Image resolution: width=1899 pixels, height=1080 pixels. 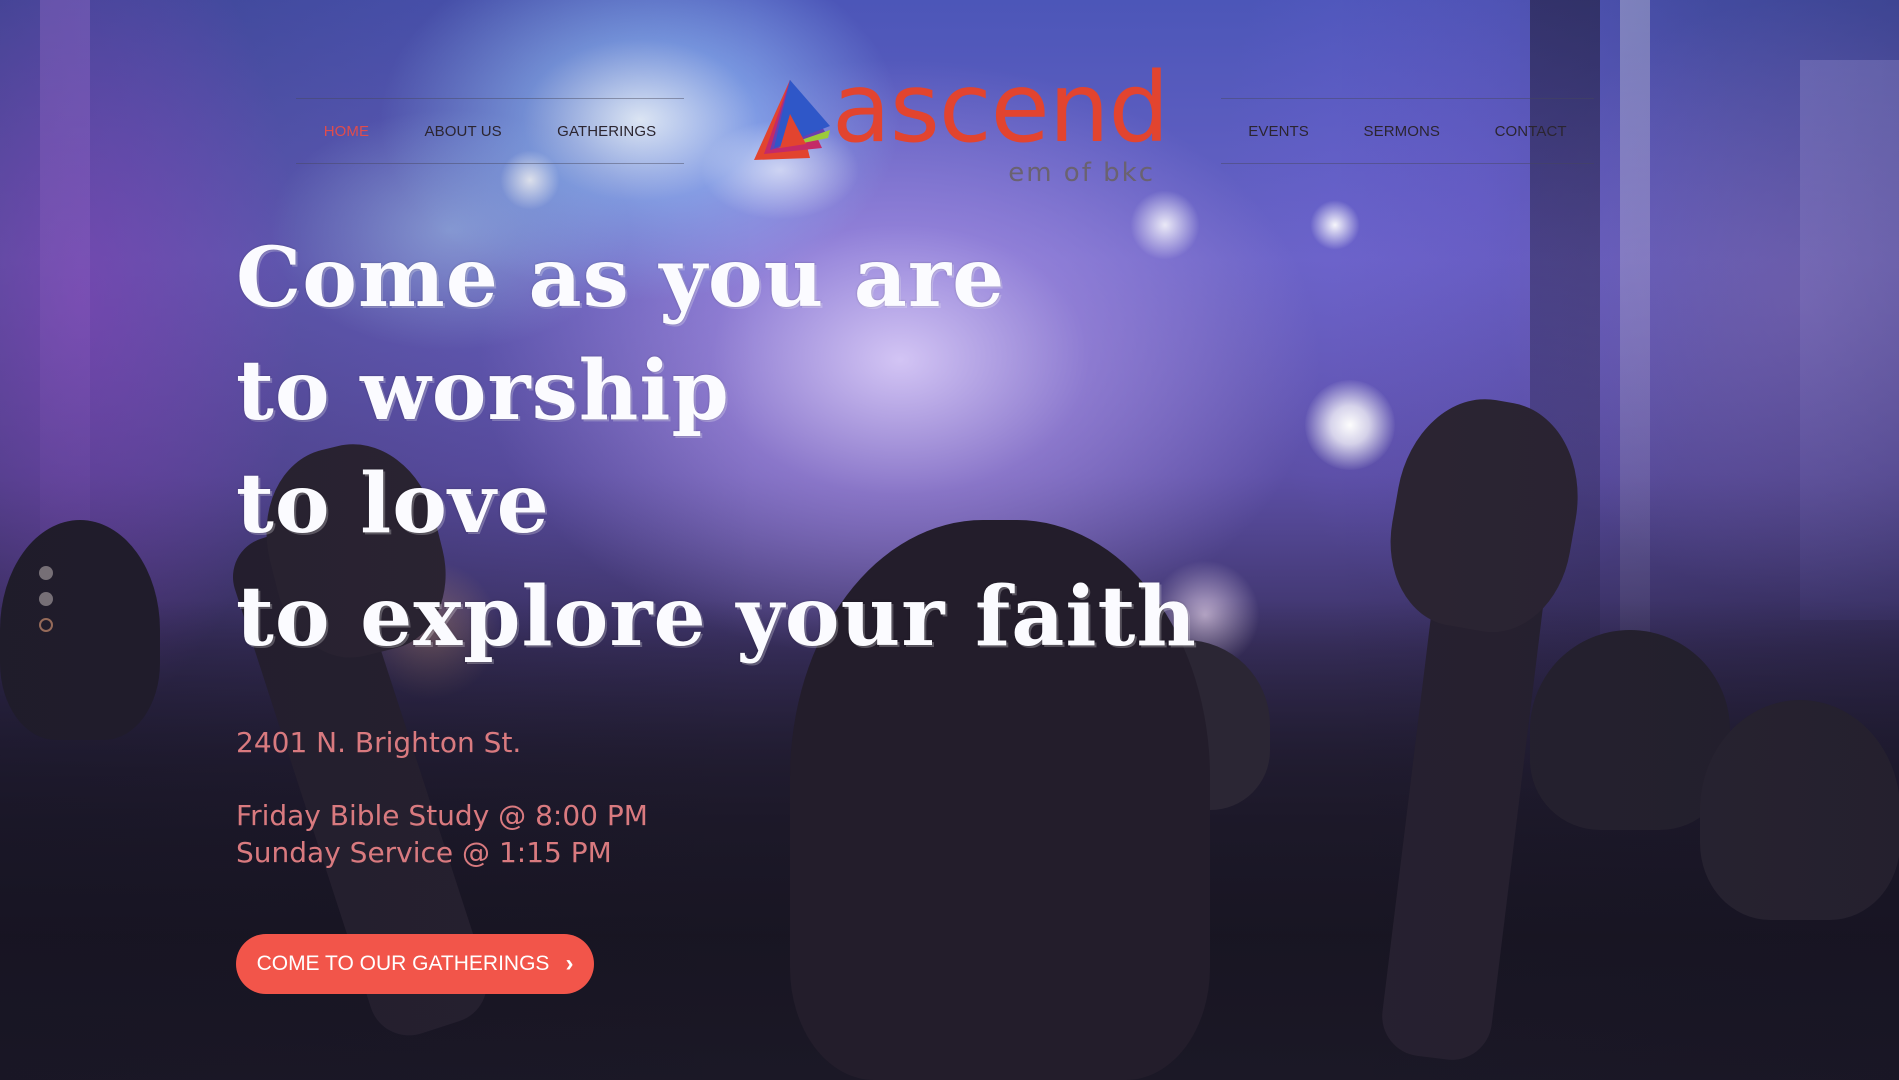 I want to click on nav-left: HOME ABOUT US GATHERINGS, so click(x=490, y=131).